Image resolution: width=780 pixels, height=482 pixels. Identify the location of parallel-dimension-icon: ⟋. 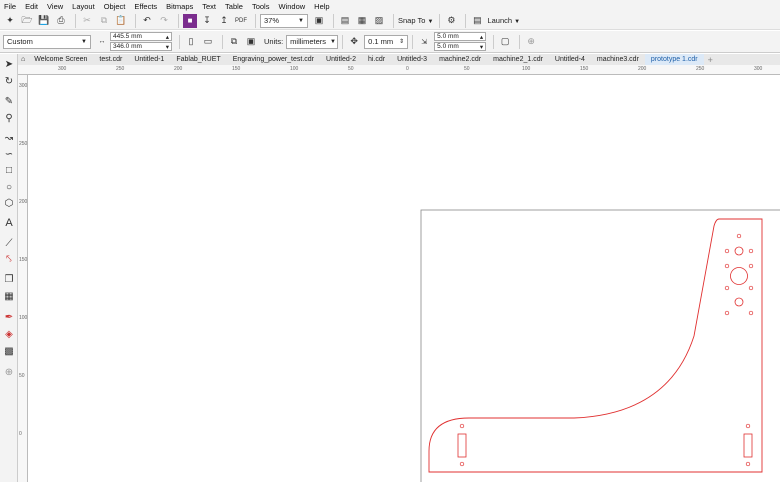
(9, 243).